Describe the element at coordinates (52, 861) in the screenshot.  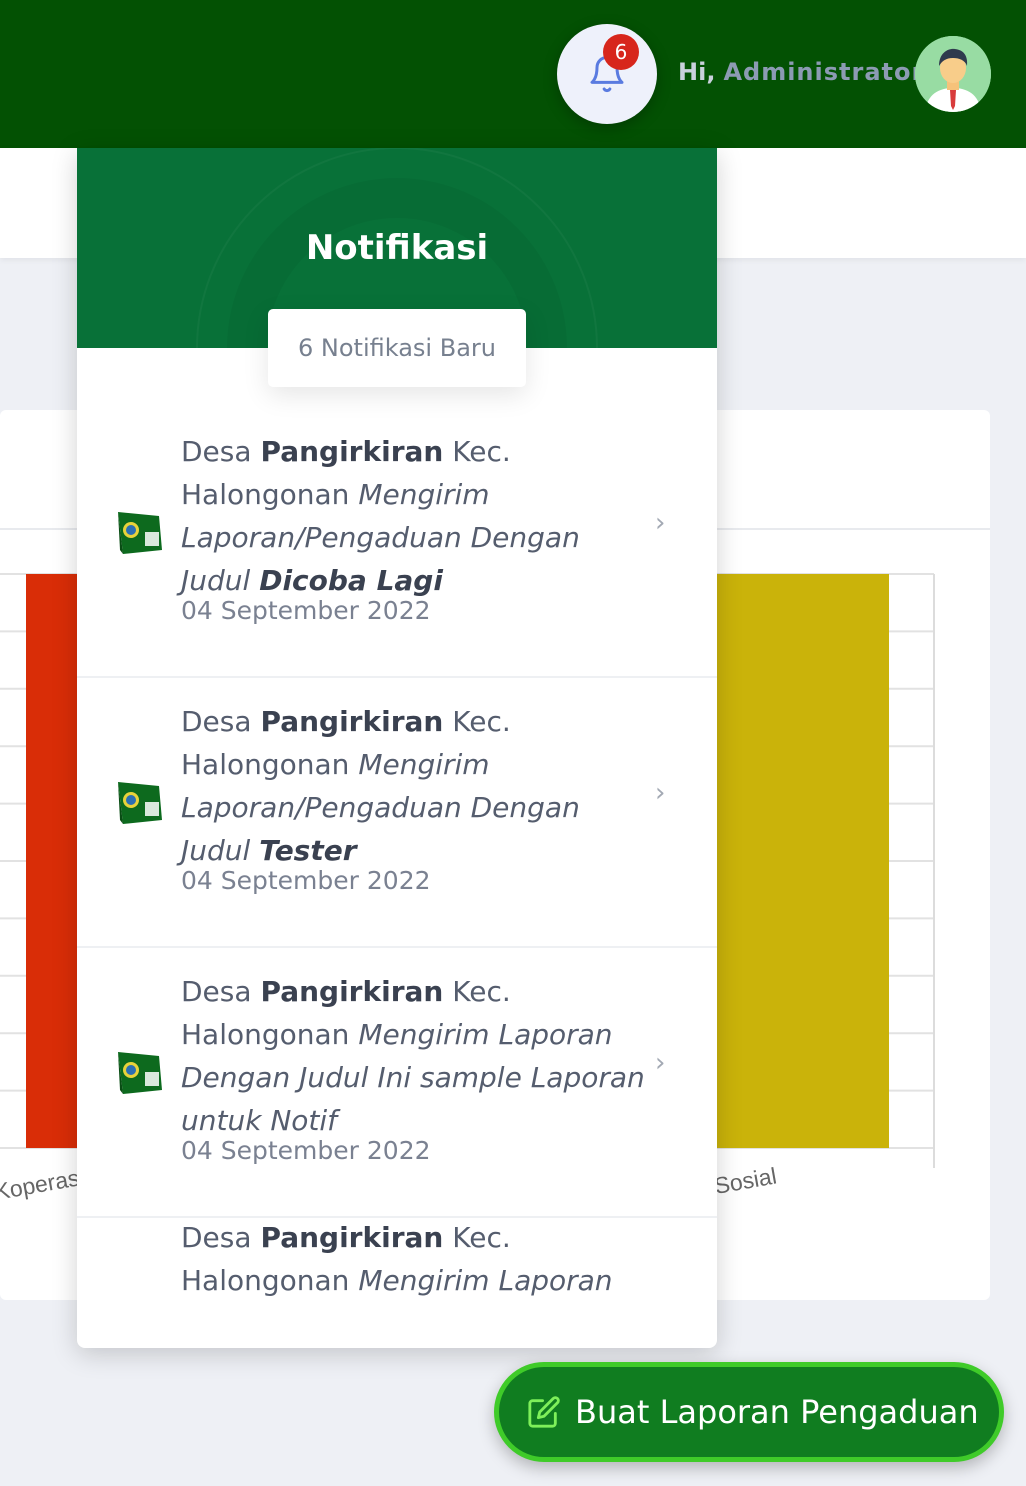
I see `bar-koperas` at that location.